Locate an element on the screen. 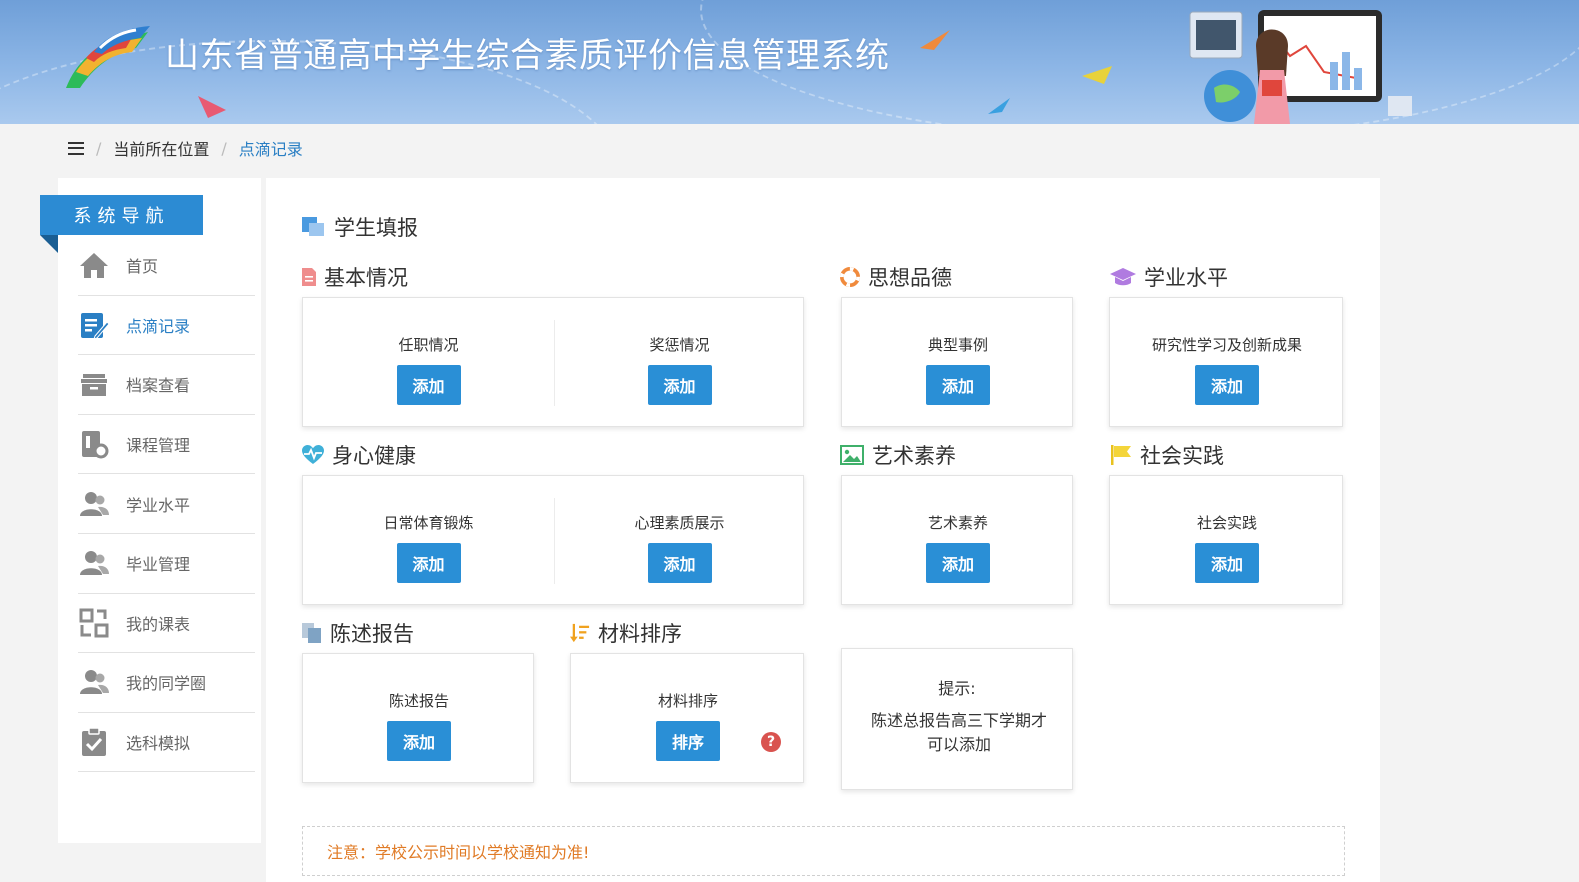 The width and height of the screenshot is (1579, 882). card-item: 任职情况 添加 is located at coordinates (428, 362).